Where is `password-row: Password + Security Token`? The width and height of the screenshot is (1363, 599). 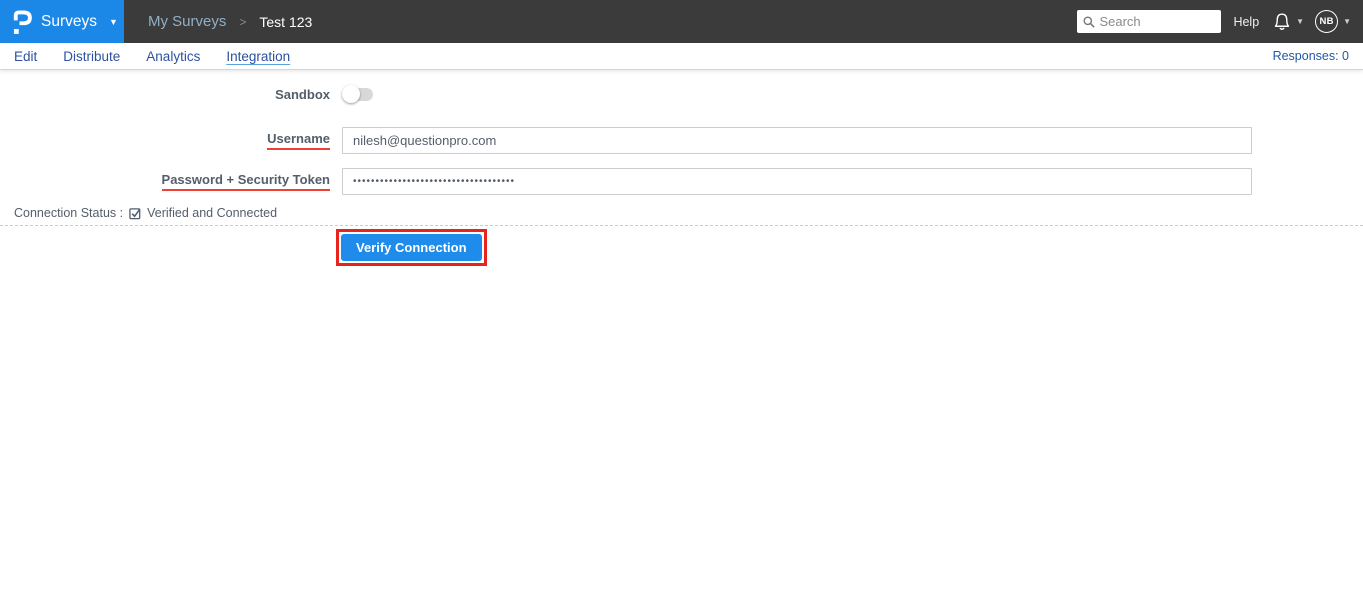
password-row: Password + Security Token is located at coordinates (681, 181).